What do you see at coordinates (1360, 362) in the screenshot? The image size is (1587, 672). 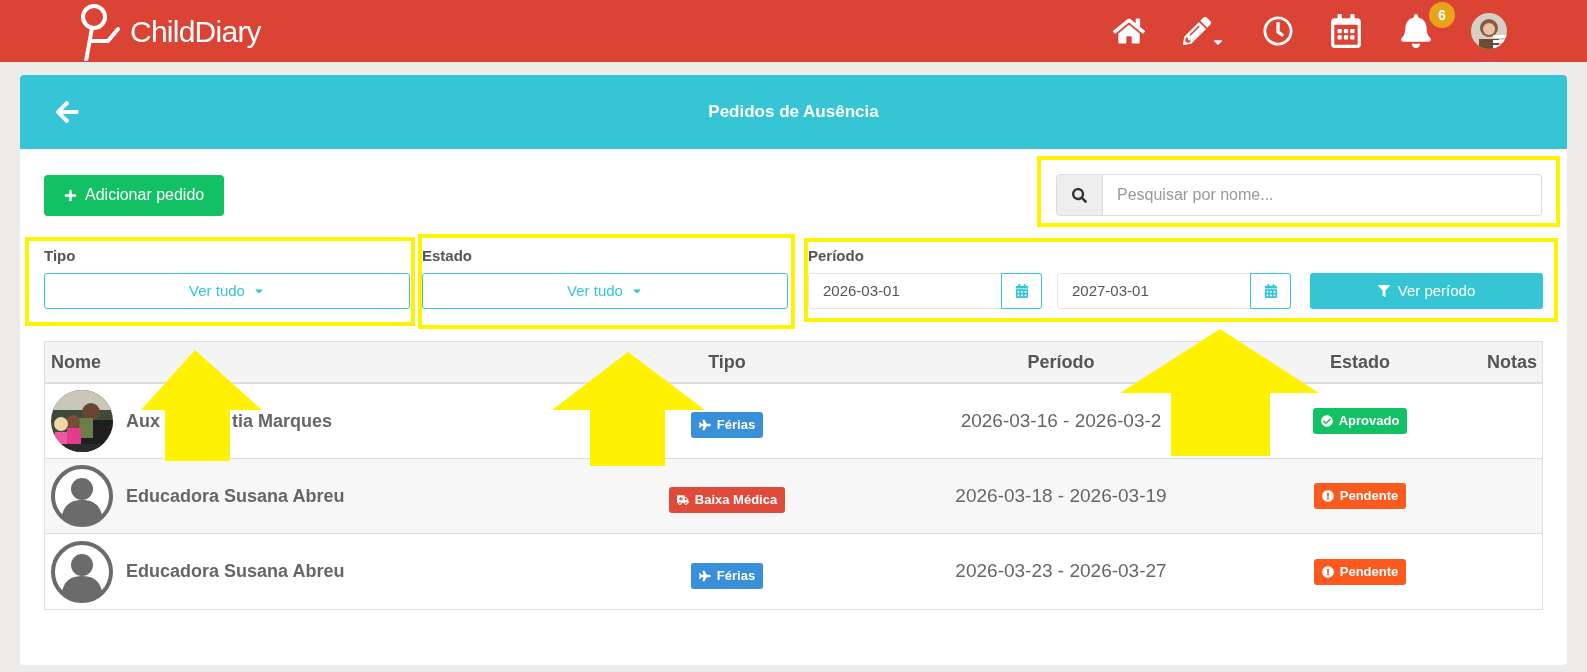 I see `column-header: Estado` at bounding box center [1360, 362].